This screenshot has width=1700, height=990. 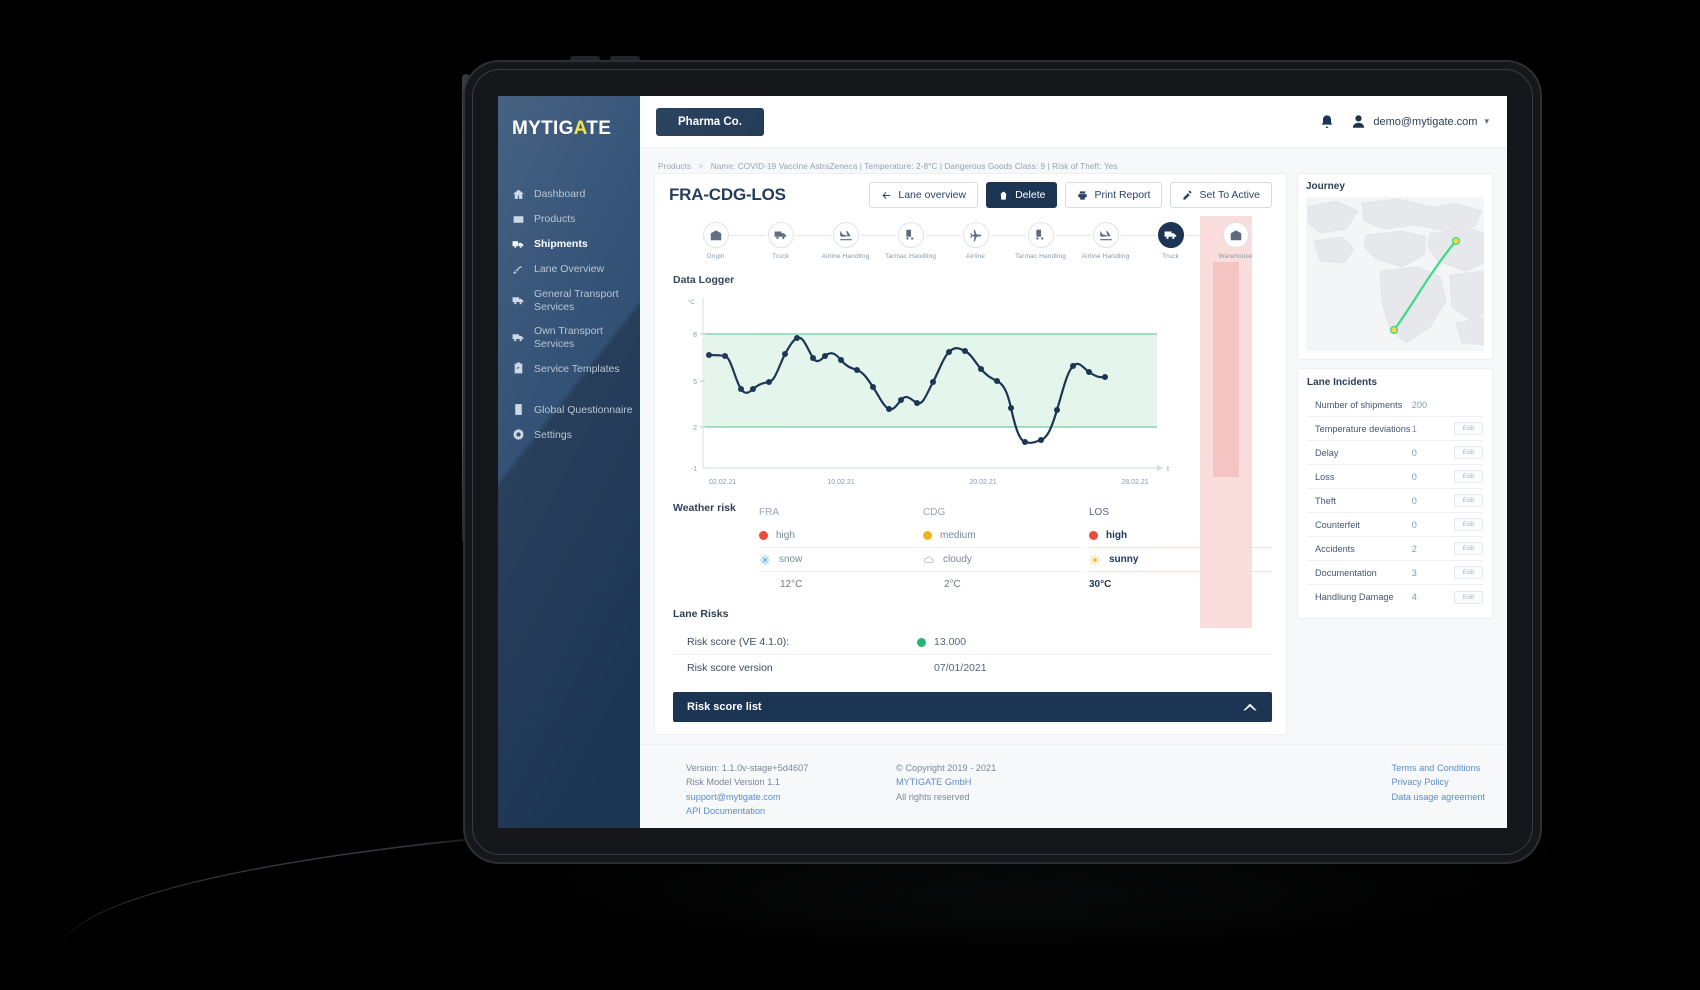 I want to click on sidebar-item-global-questionnaire: Global Questionnaire, so click(x=569, y=409).